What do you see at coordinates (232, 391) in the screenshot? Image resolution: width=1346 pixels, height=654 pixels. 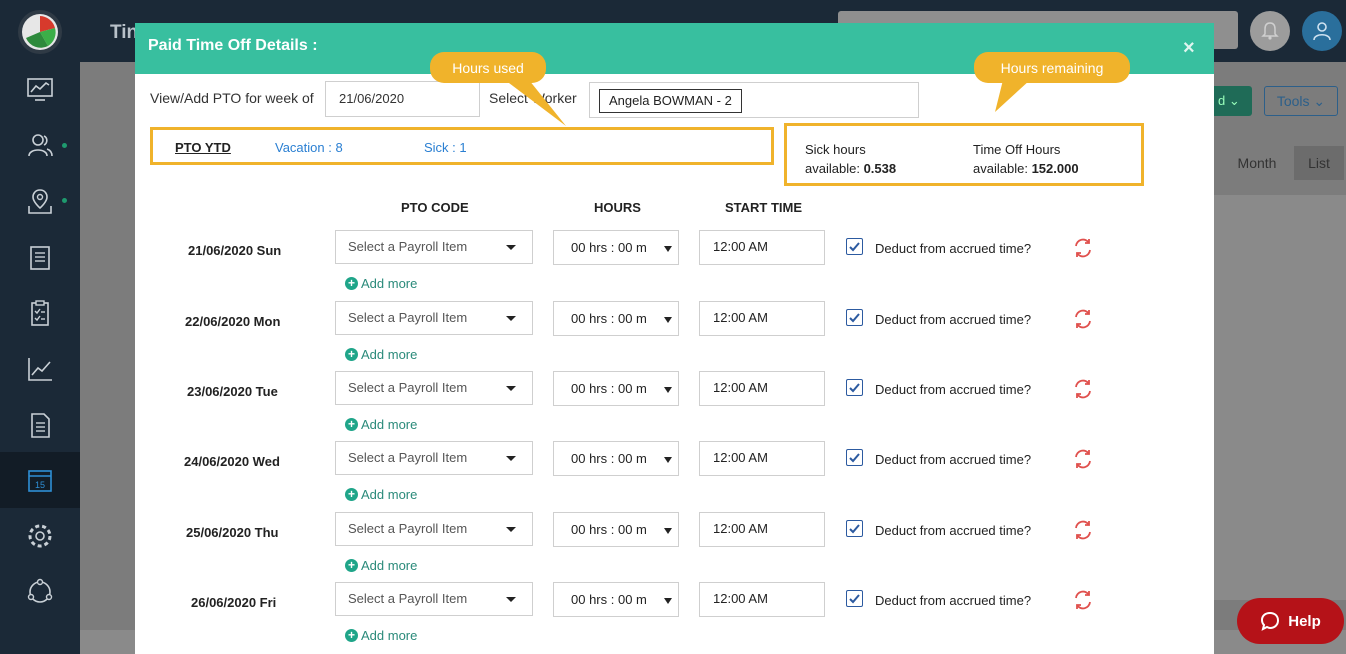 I see `row-date: 23/06/2020 Tue` at bounding box center [232, 391].